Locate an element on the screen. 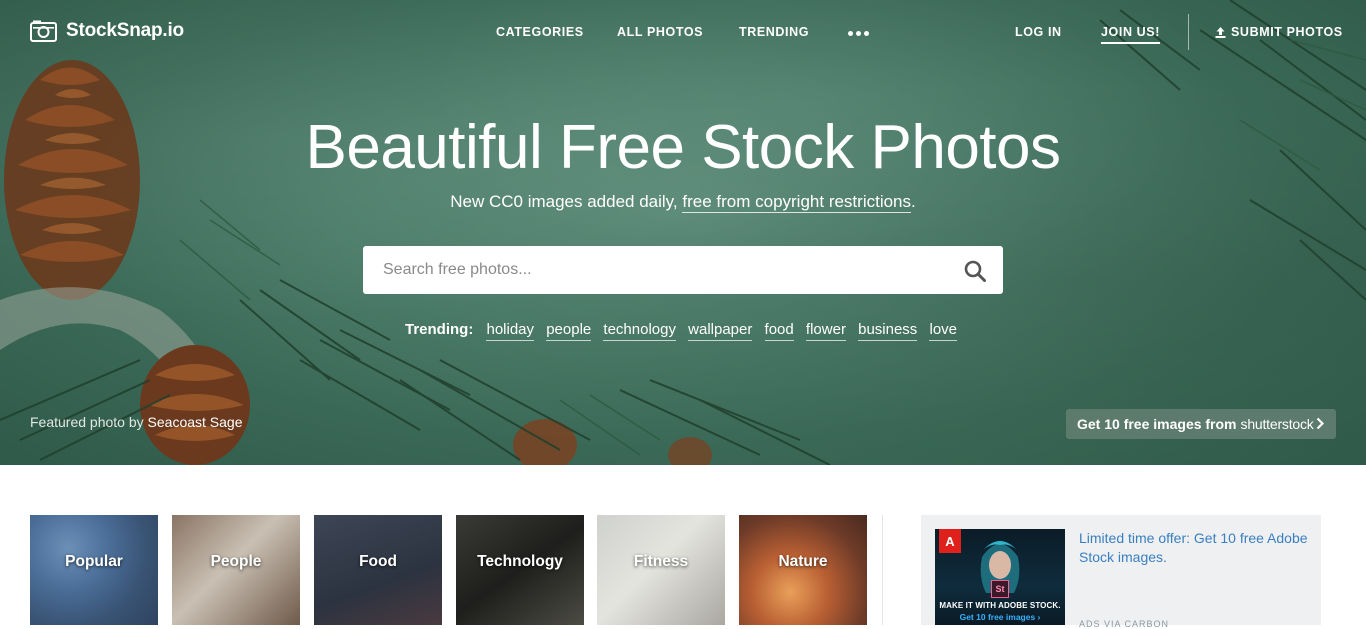 The image size is (1366, 629). category-food: Food is located at coordinates (378, 570).